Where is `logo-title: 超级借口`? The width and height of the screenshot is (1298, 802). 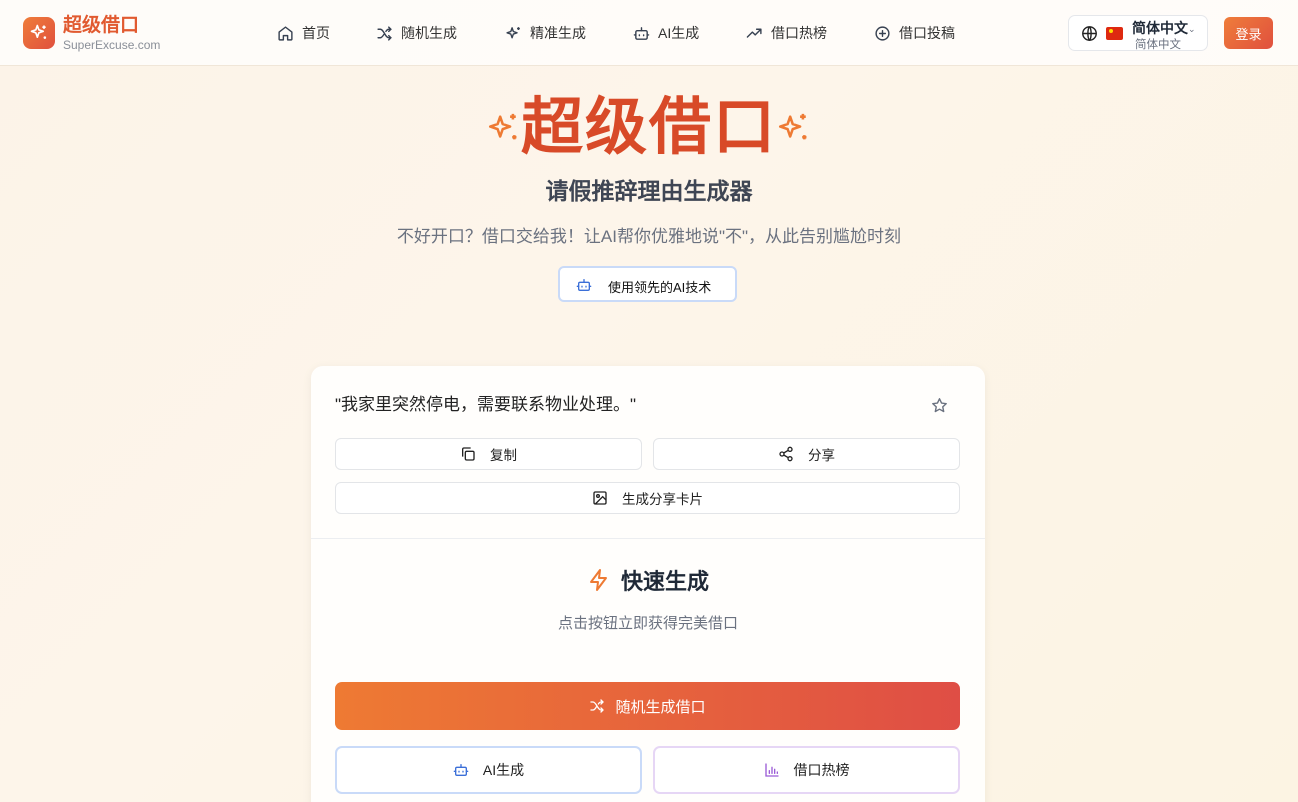 logo-title: 超级借口 is located at coordinates (101, 26).